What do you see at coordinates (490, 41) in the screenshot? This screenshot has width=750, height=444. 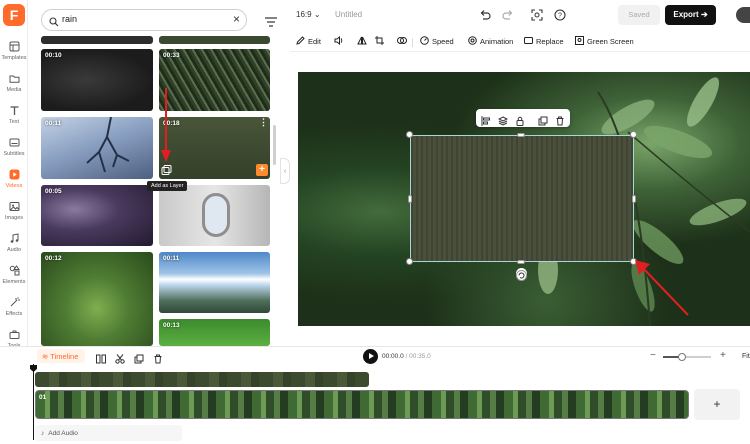 I see `animation-button: Animation` at bounding box center [490, 41].